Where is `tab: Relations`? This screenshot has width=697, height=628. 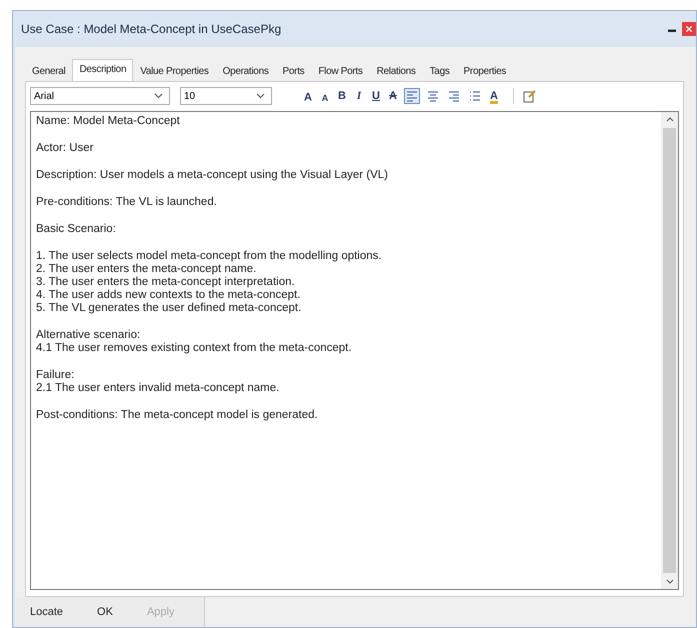 tab: Relations is located at coordinates (396, 71).